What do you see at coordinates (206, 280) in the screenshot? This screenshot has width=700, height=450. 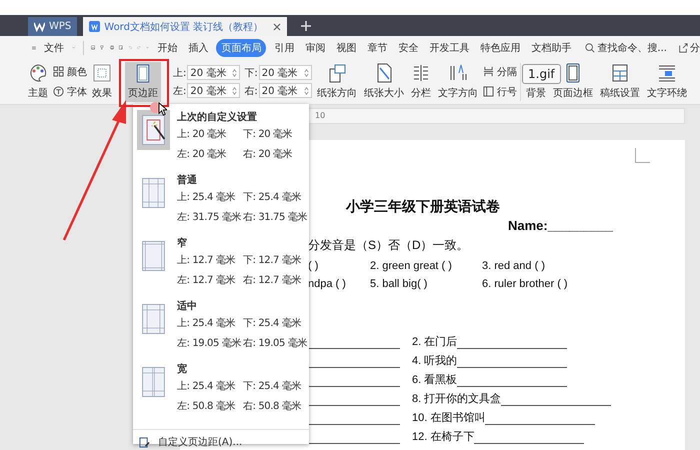 I see `margin-value: 左: 12.7 毫米` at bounding box center [206, 280].